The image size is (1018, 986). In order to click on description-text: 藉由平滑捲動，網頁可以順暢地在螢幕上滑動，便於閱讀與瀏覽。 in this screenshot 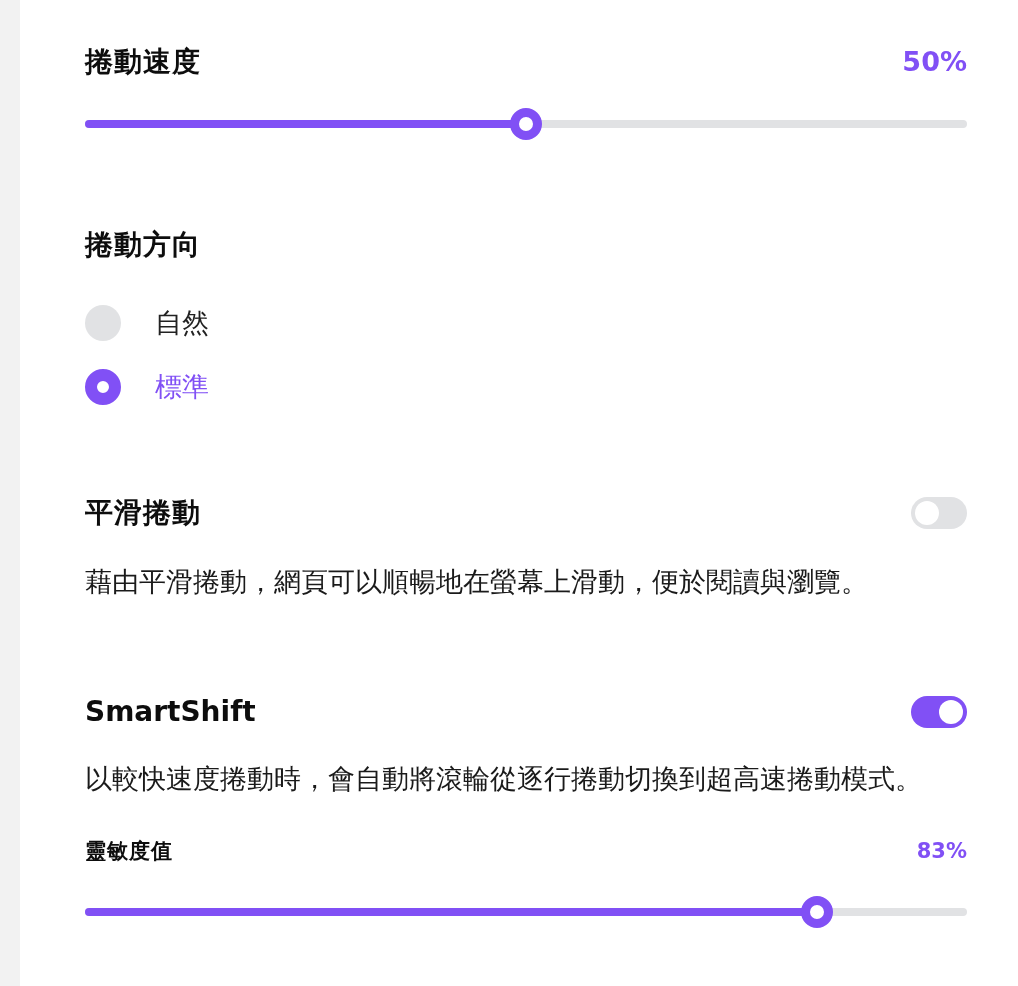, I will do `click(477, 582)`.